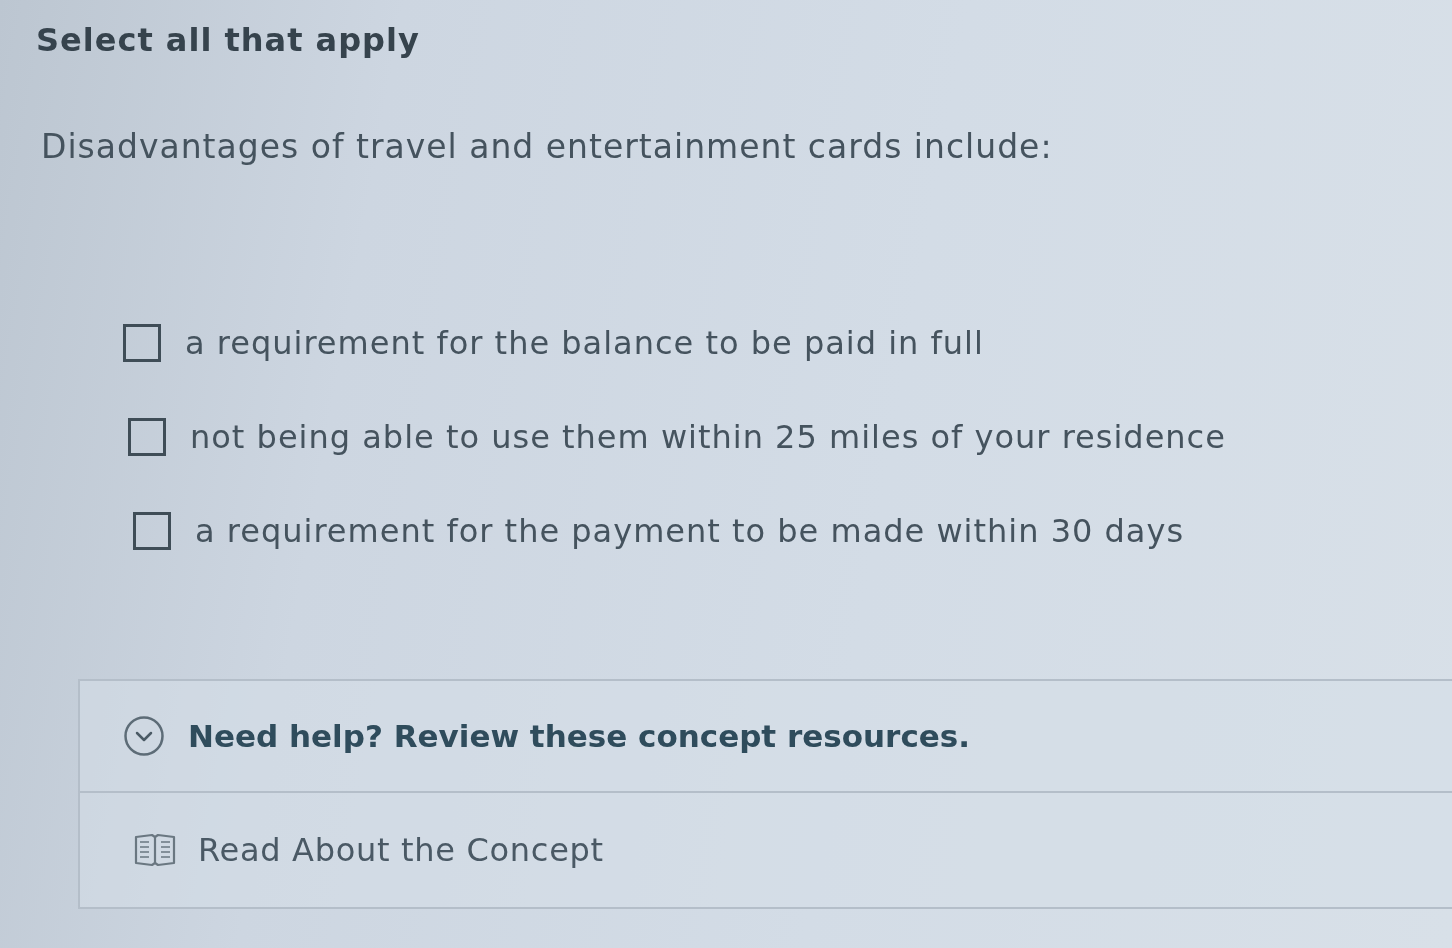 Image resolution: width=1452 pixels, height=948 pixels. What do you see at coordinates (228, 40) in the screenshot?
I see `instruction-heading: Select all that apply` at bounding box center [228, 40].